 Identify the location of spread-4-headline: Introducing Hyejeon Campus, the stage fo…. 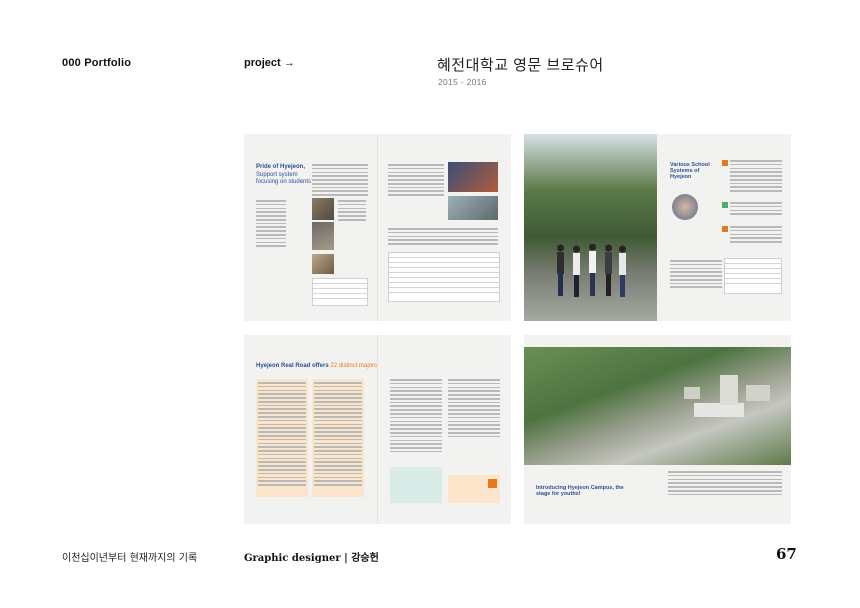
(580, 491).